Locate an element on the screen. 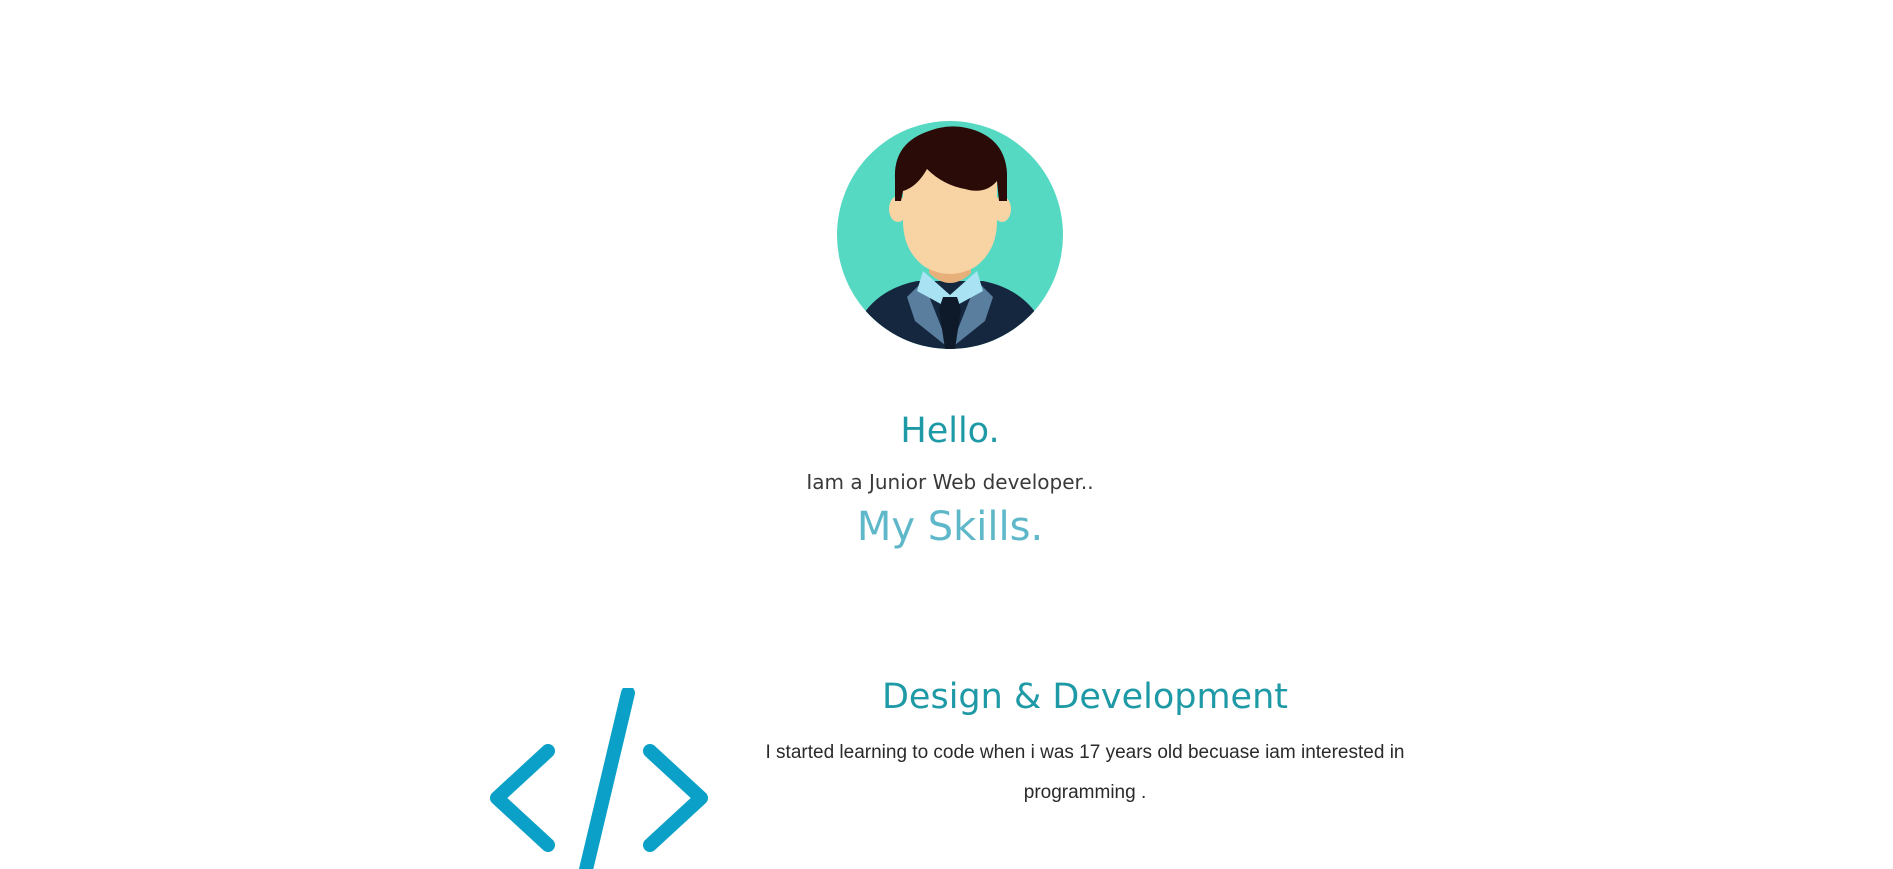 The image size is (1893, 869). skill-title: Design & Development is located at coordinates (1084, 697).